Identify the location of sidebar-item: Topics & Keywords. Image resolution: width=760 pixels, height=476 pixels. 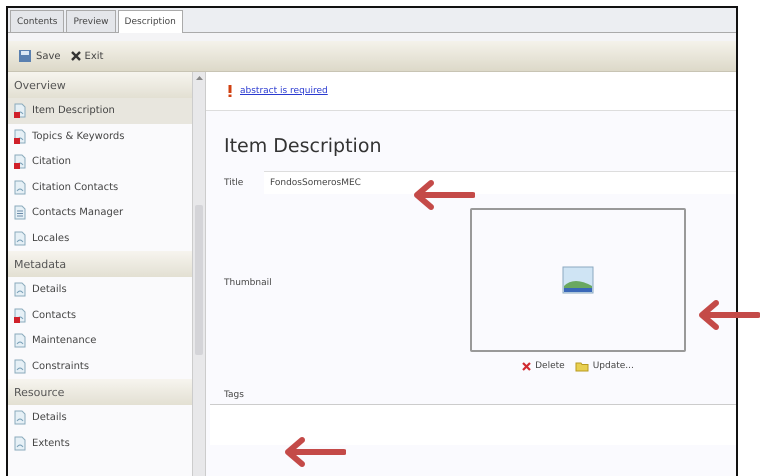
(100, 136).